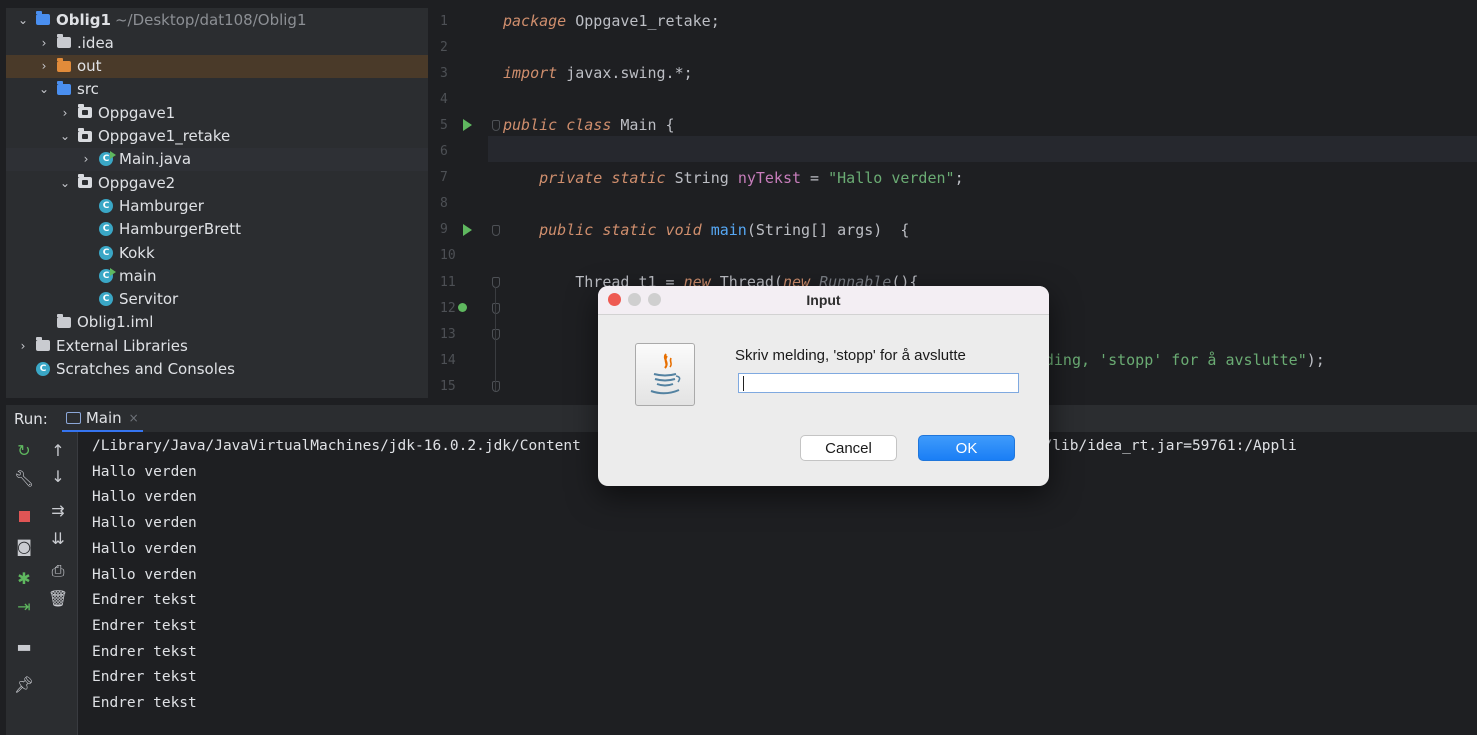  Describe the element at coordinates (24, 547) in the screenshot. I see `camera-icon: ◙` at that location.